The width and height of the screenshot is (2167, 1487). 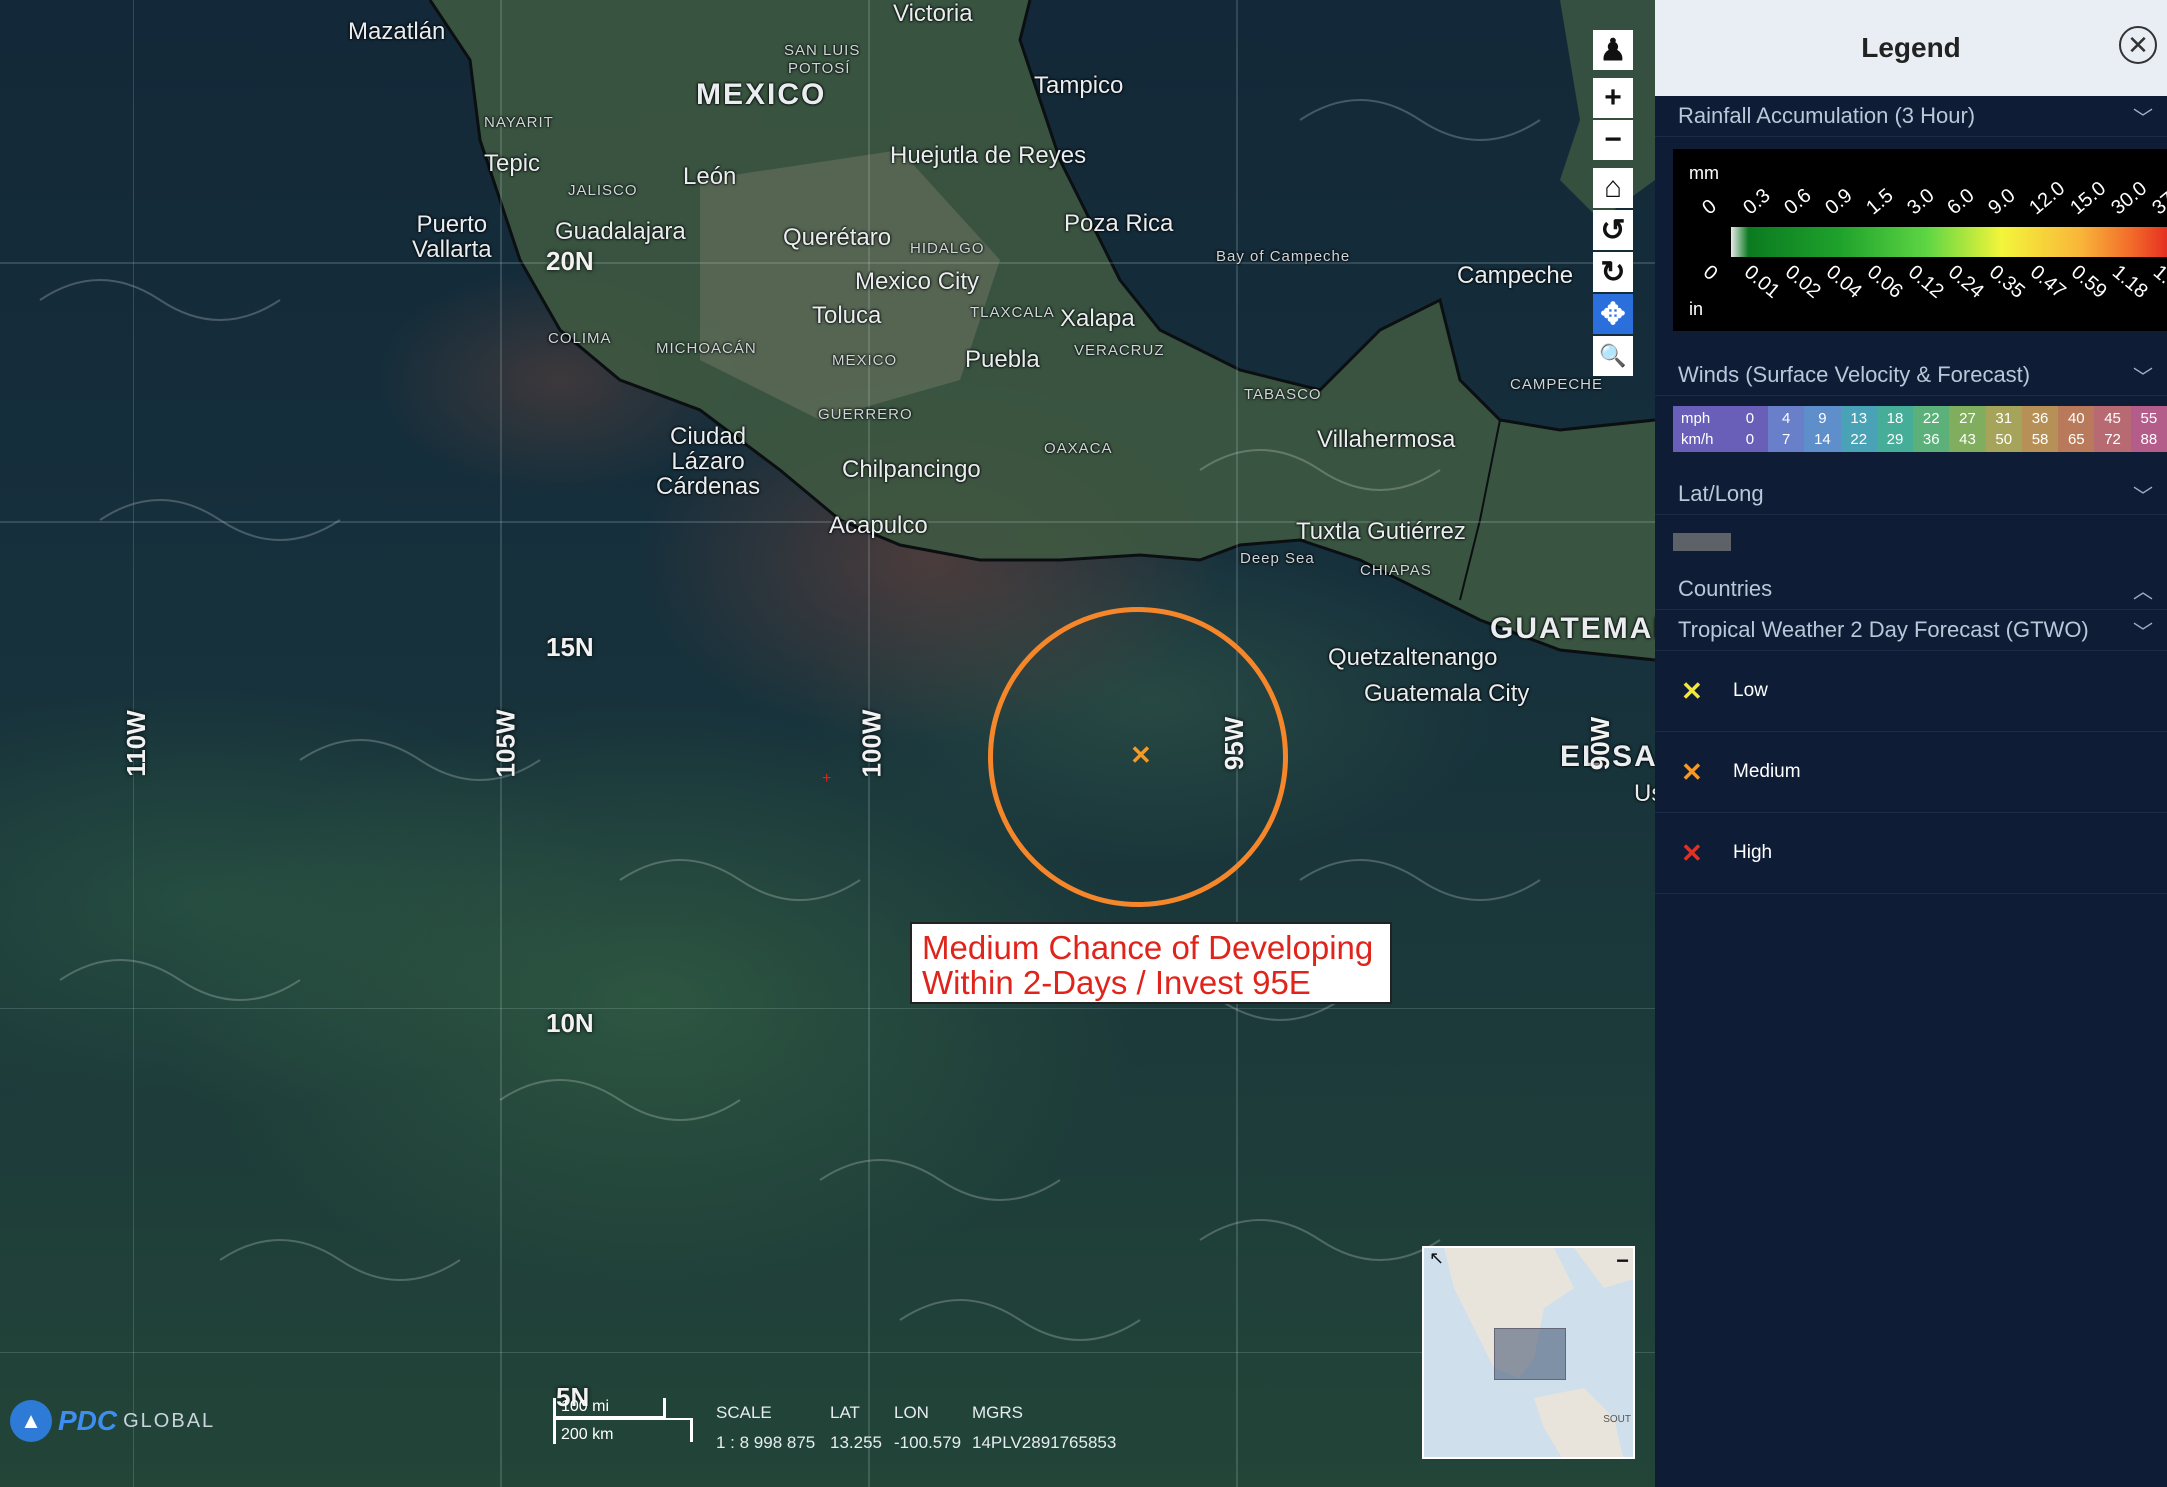 What do you see at coordinates (1802, 282) in the screenshot?
I see `rain-in-tick: 0.02` at bounding box center [1802, 282].